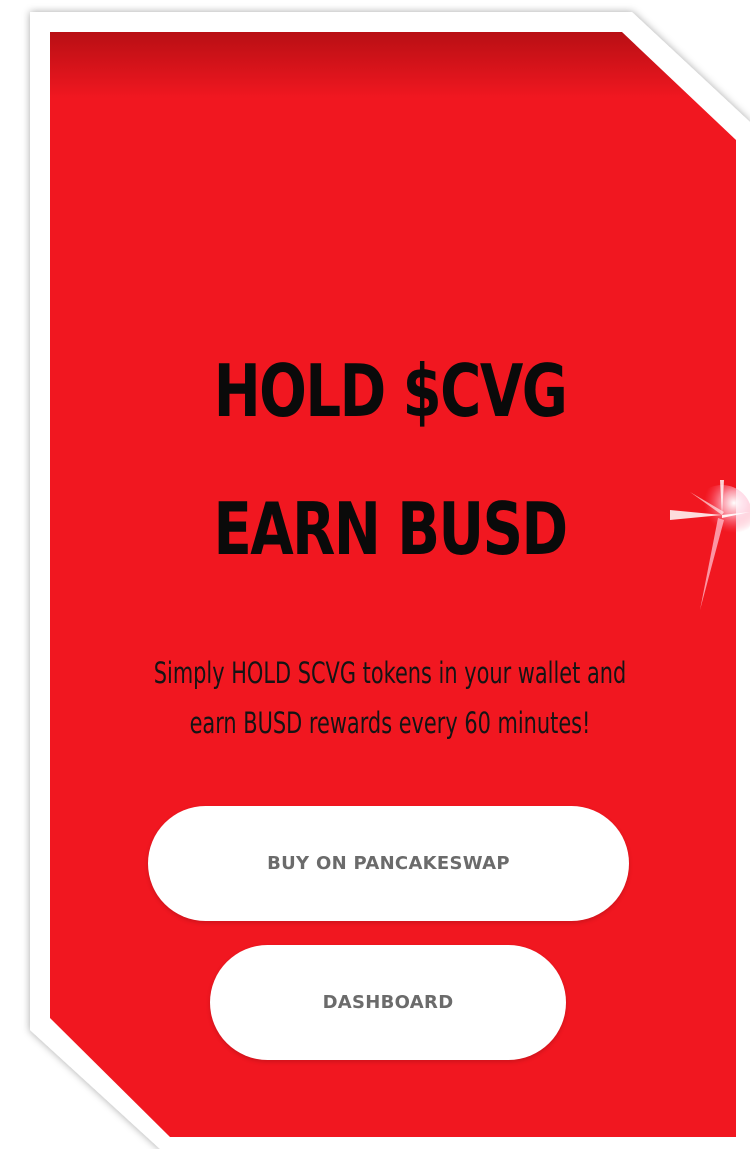 The image size is (750, 1149). Describe the element at coordinates (390, 529) in the screenshot. I see `headline-earn: EARN BUSD` at that location.